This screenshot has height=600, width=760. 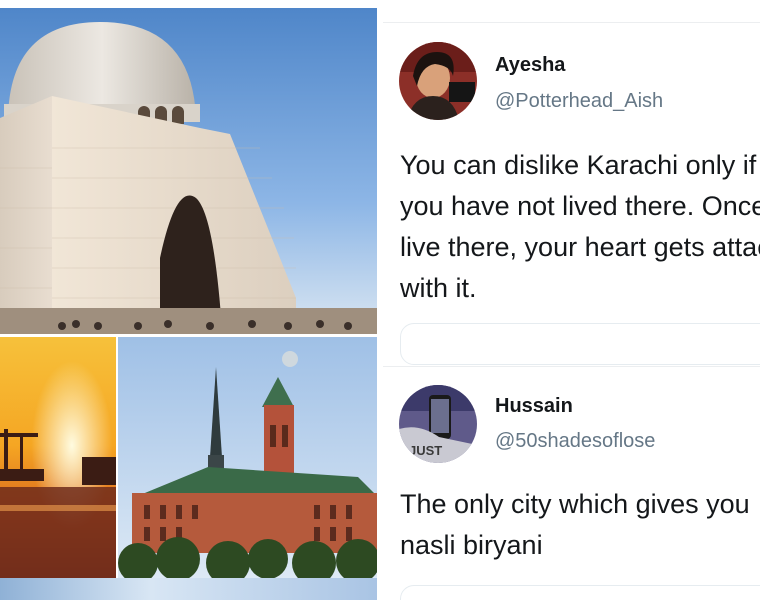 I want to click on avatar, so click(x=438, y=81).